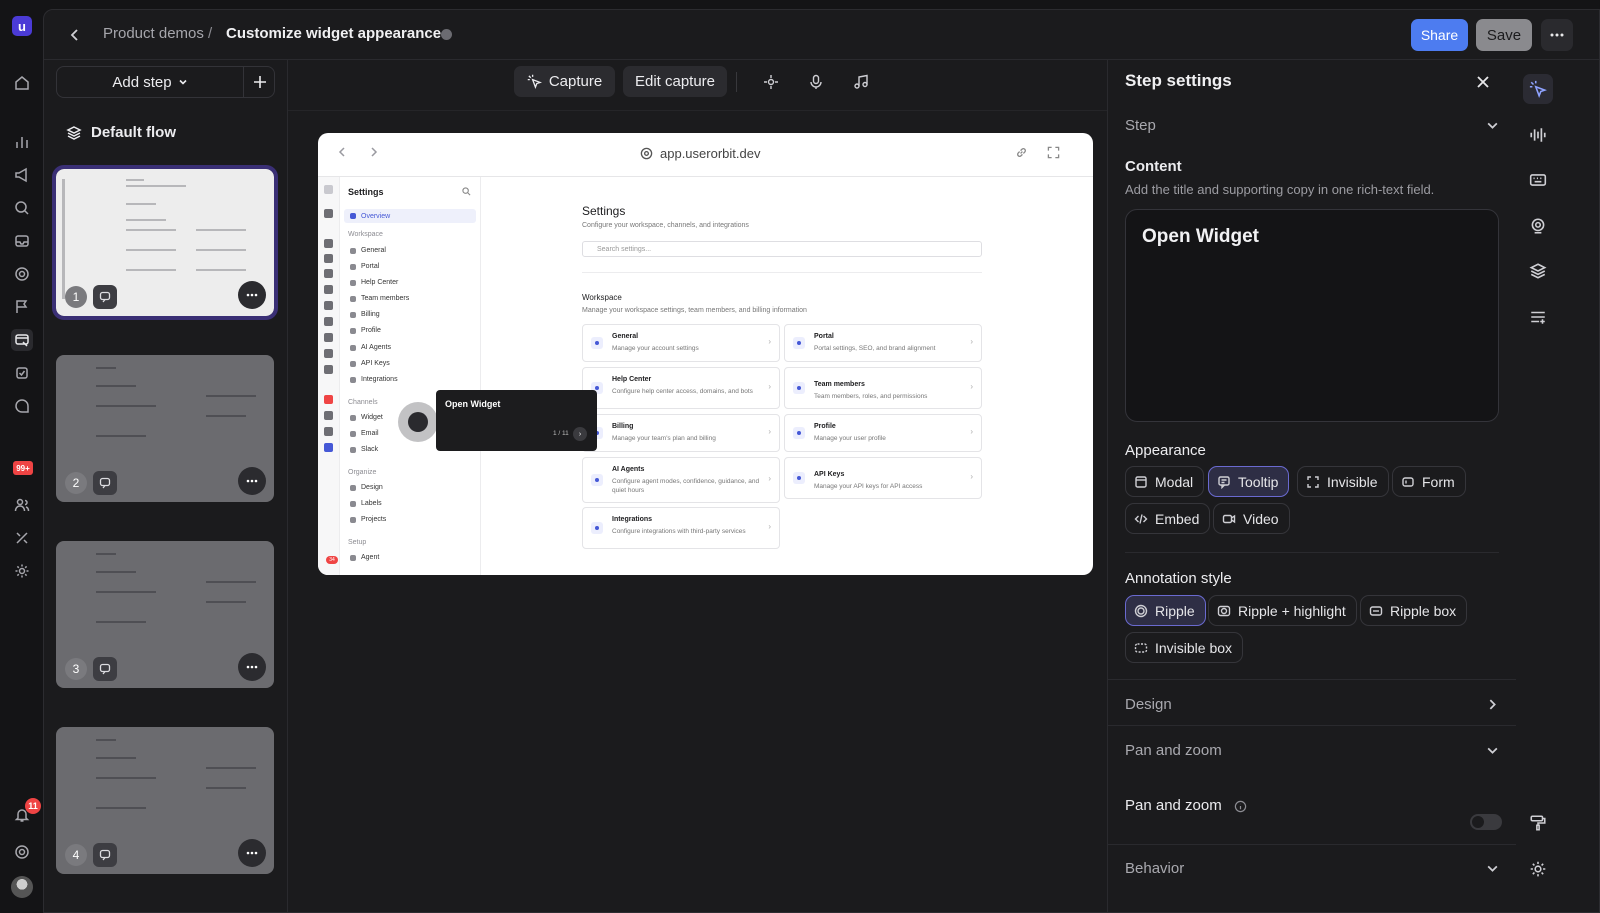  Describe the element at coordinates (664, 438) in the screenshot. I see `preview-card-desc: Manage your team's plan and billing` at that location.